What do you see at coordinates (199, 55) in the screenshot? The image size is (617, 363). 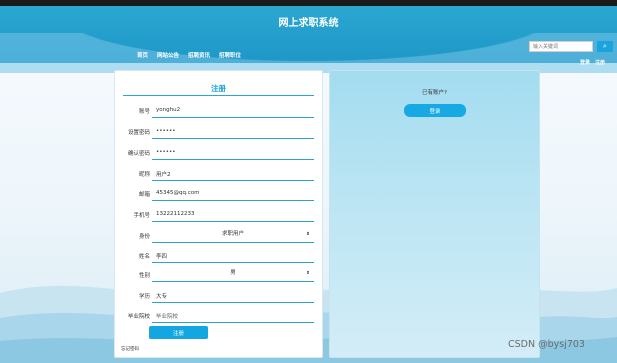 I see `nav-recruit-news: 招聘资讯` at bounding box center [199, 55].